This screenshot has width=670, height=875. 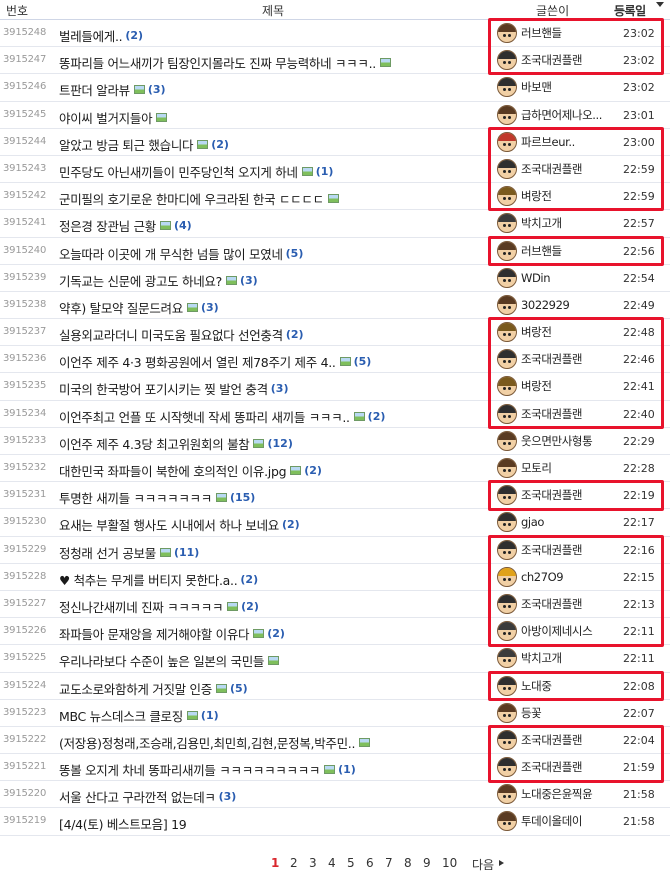 I want to click on post-title-text: 투명한 새끼들 ㅋㅋㅋㅋㅋㅋㅋ, so click(x=135, y=497).